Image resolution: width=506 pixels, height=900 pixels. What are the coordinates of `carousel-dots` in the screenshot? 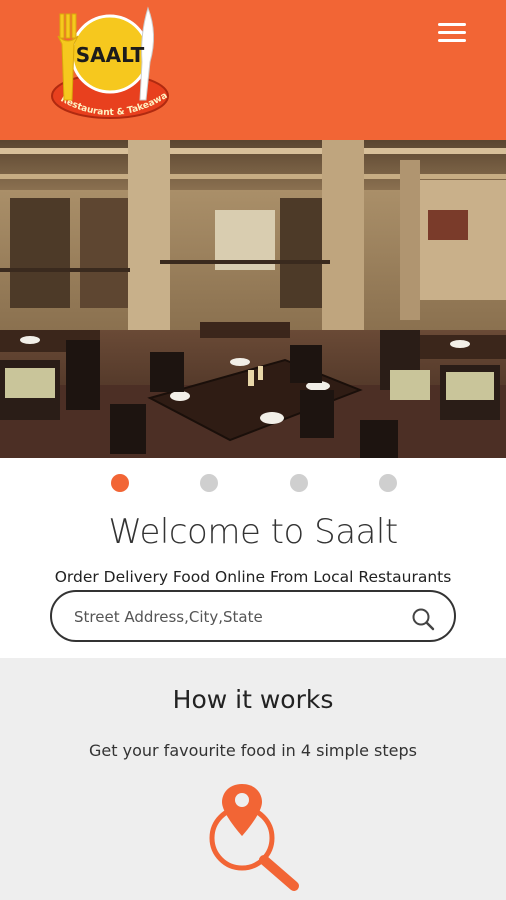 It's located at (253, 485).